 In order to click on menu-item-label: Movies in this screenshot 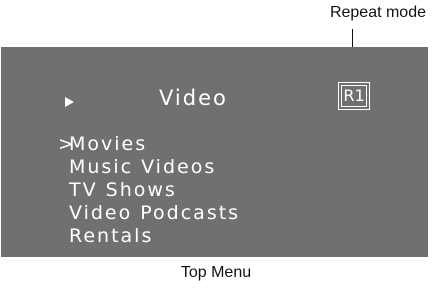, I will do `click(108, 144)`.